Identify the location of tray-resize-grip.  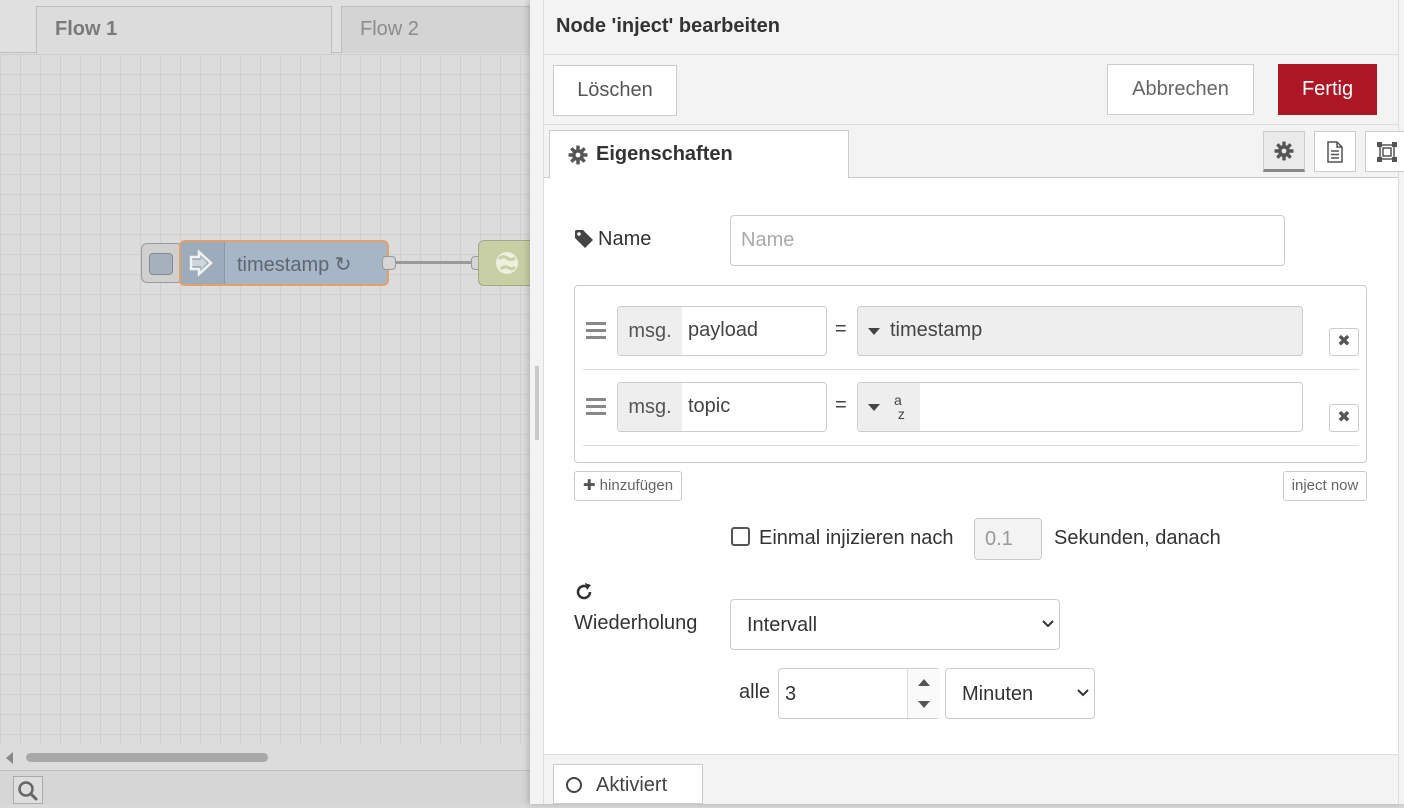
(537, 403).